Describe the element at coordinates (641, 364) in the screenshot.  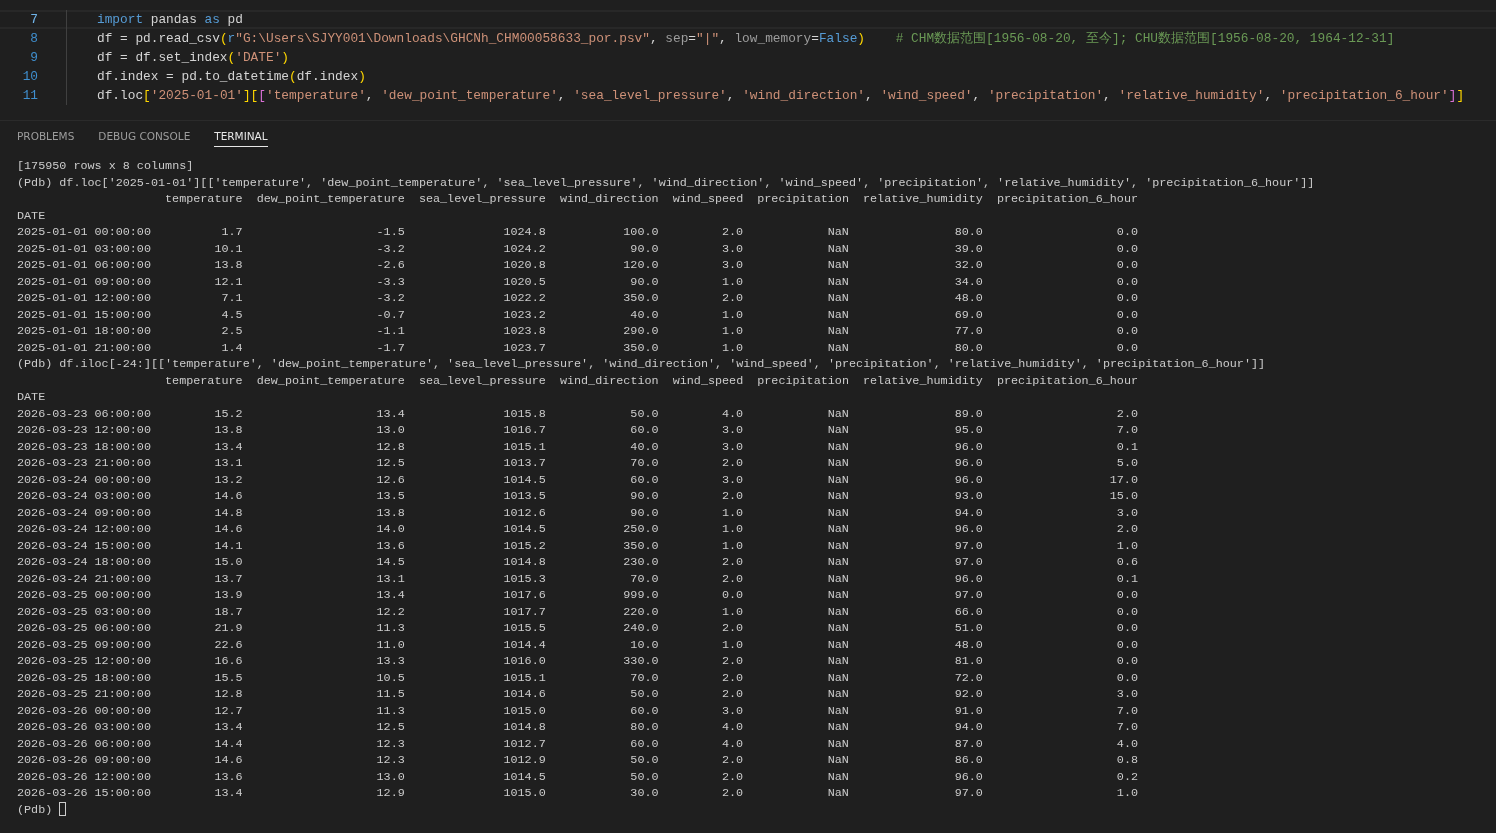
I see `terminal-line: (Pdb) df.iloc[-24:][['temperature', 'dew_point_temperature', 'sea_level_pressure', 'wind_direction', 'wind_speed', 'precipitation', 'relative_humidity', 'precipitation_6_hour']]` at that location.